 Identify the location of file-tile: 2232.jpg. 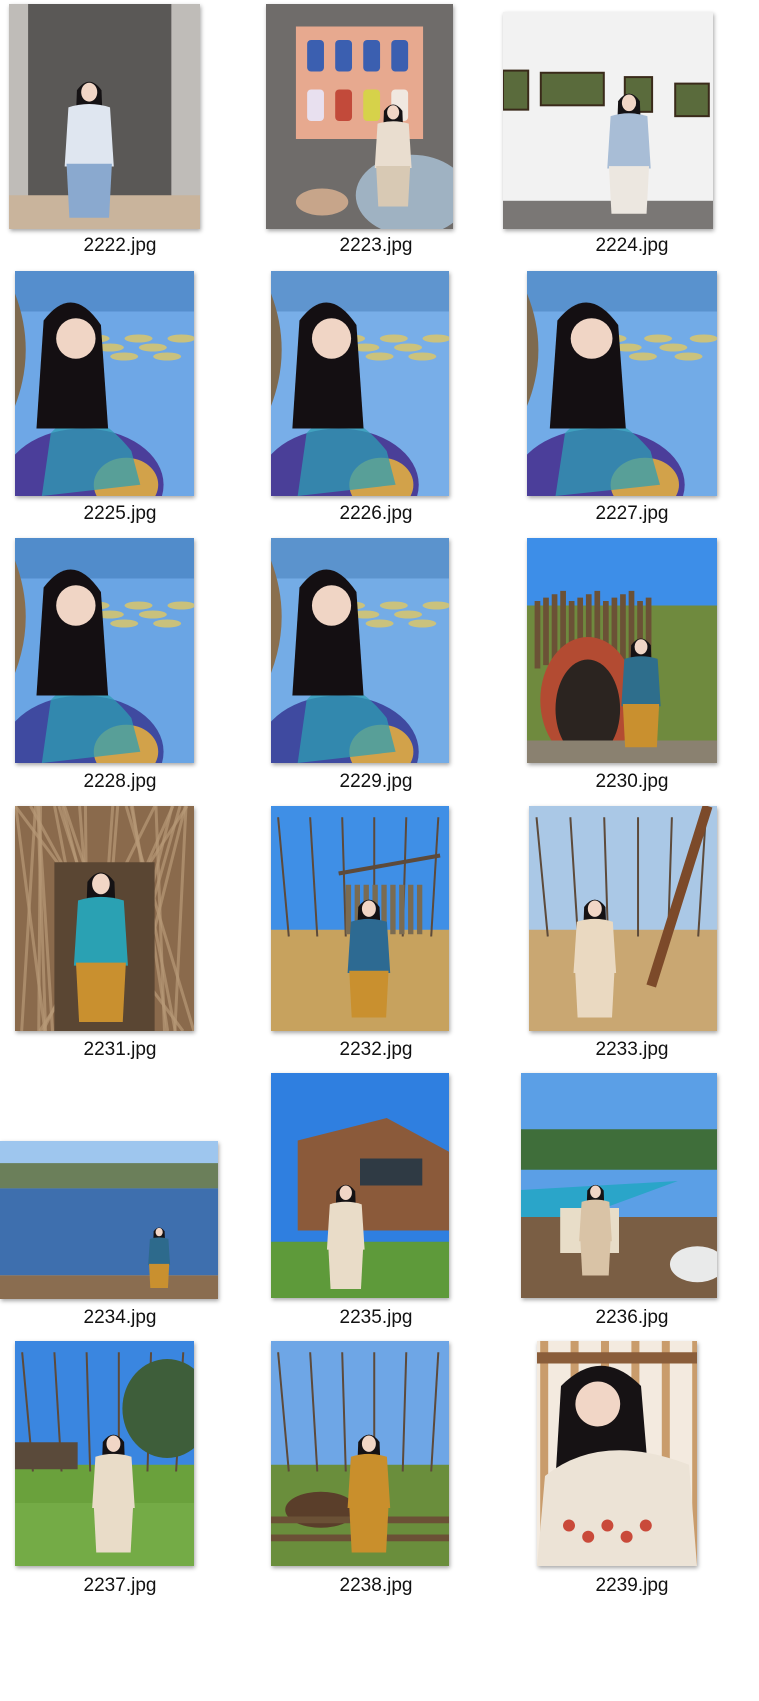
(376, 949).